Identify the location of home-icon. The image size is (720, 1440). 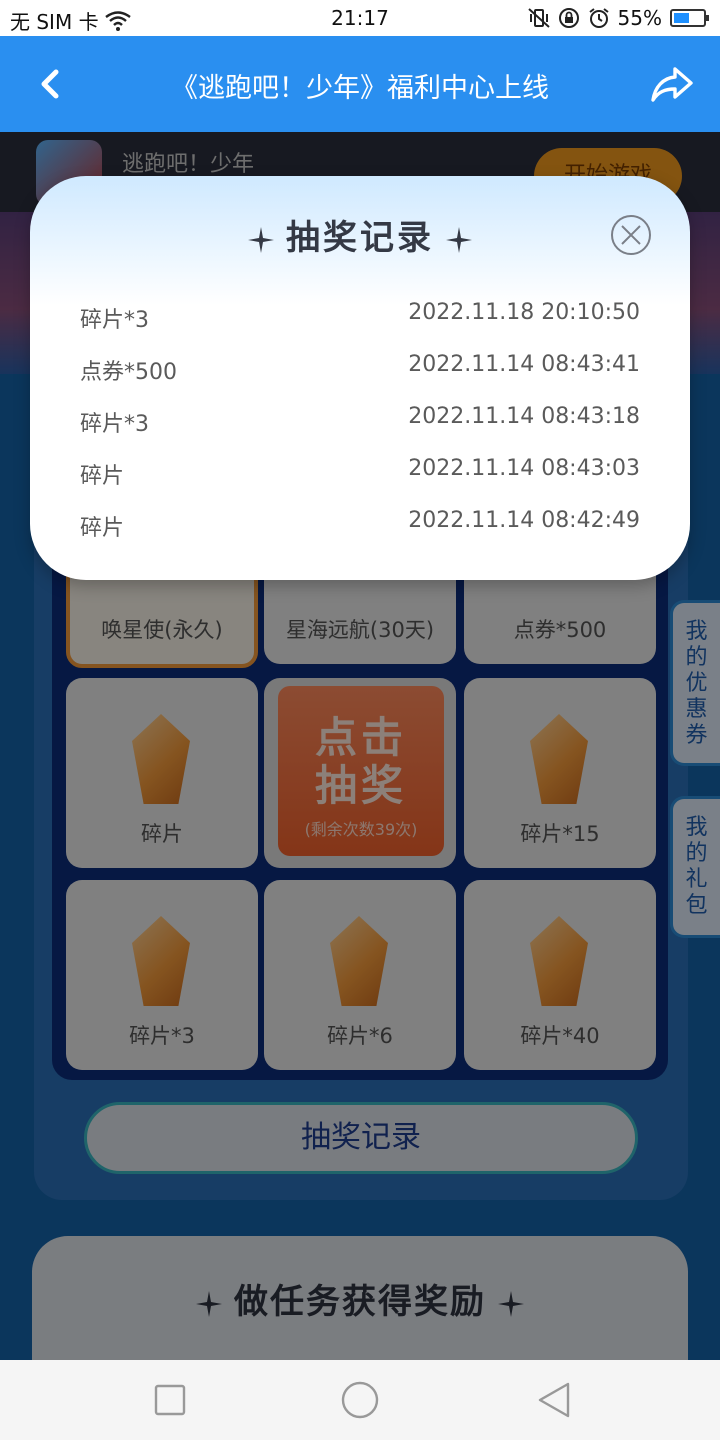
(360, 1400).